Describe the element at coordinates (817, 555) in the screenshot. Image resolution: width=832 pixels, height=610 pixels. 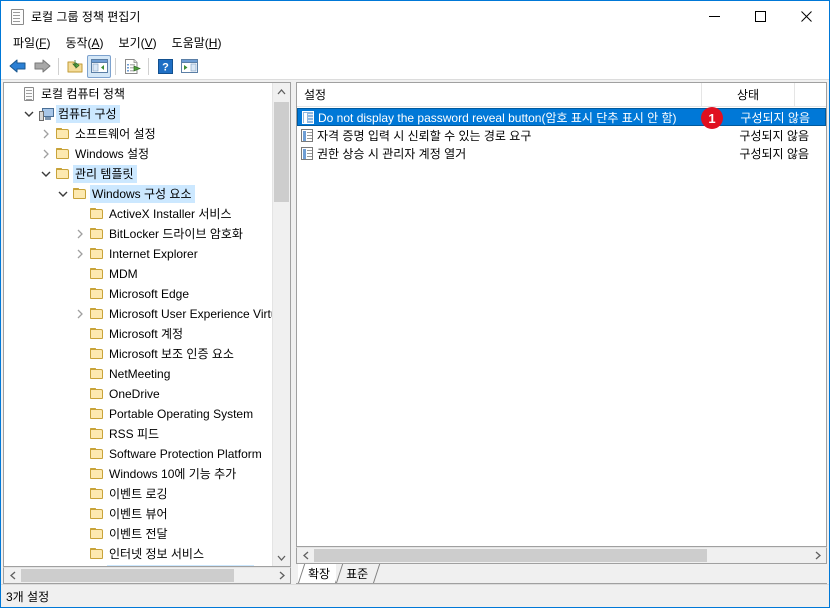
I see `list-scroll-right-arrow` at that location.